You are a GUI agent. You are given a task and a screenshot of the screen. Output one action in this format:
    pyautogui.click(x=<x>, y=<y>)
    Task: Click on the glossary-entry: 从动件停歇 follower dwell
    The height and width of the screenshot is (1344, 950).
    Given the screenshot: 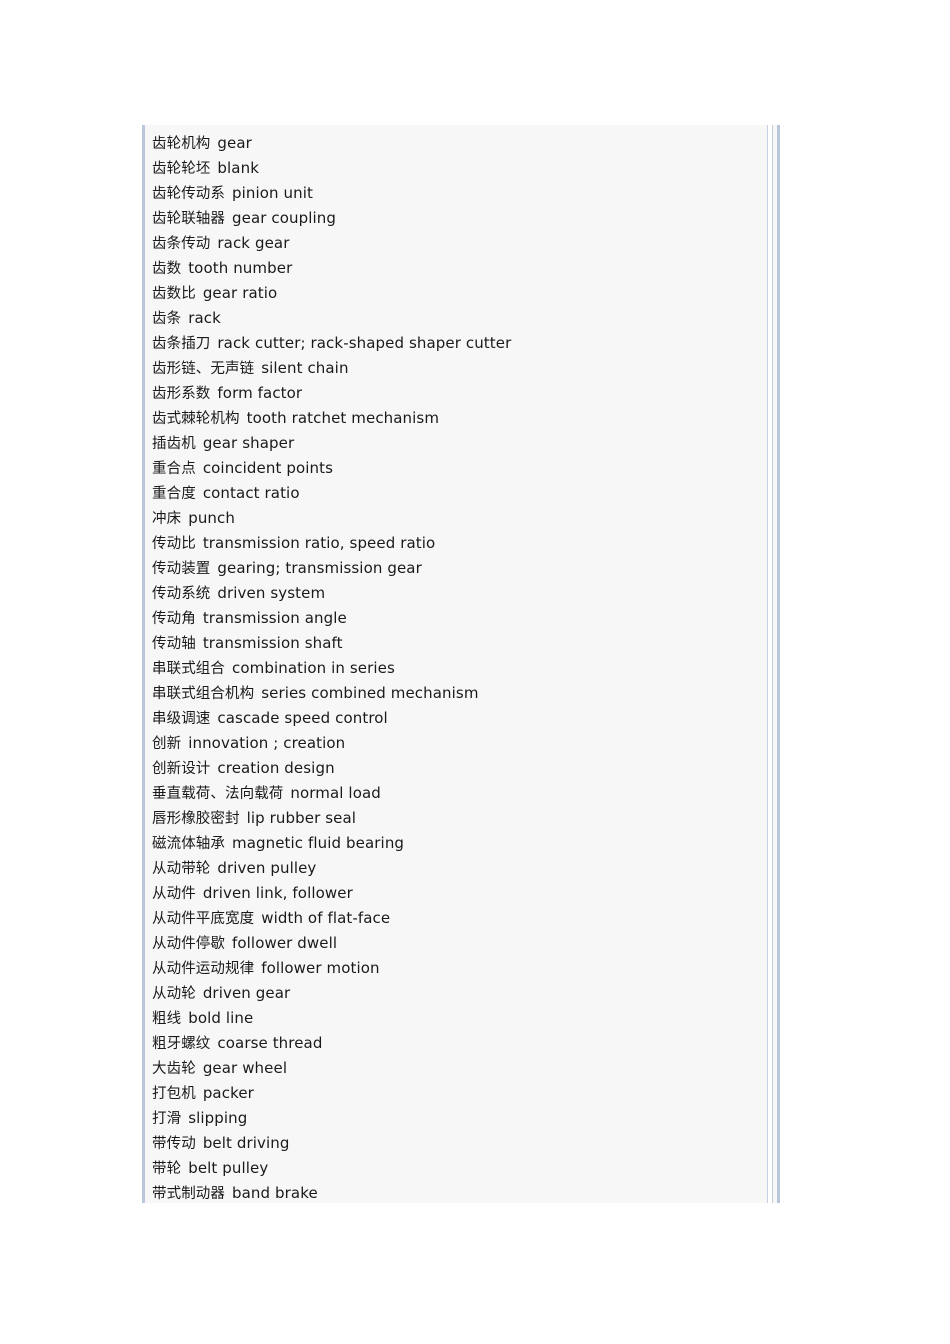 What is the action you would take?
    pyautogui.click(x=446, y=943)
    